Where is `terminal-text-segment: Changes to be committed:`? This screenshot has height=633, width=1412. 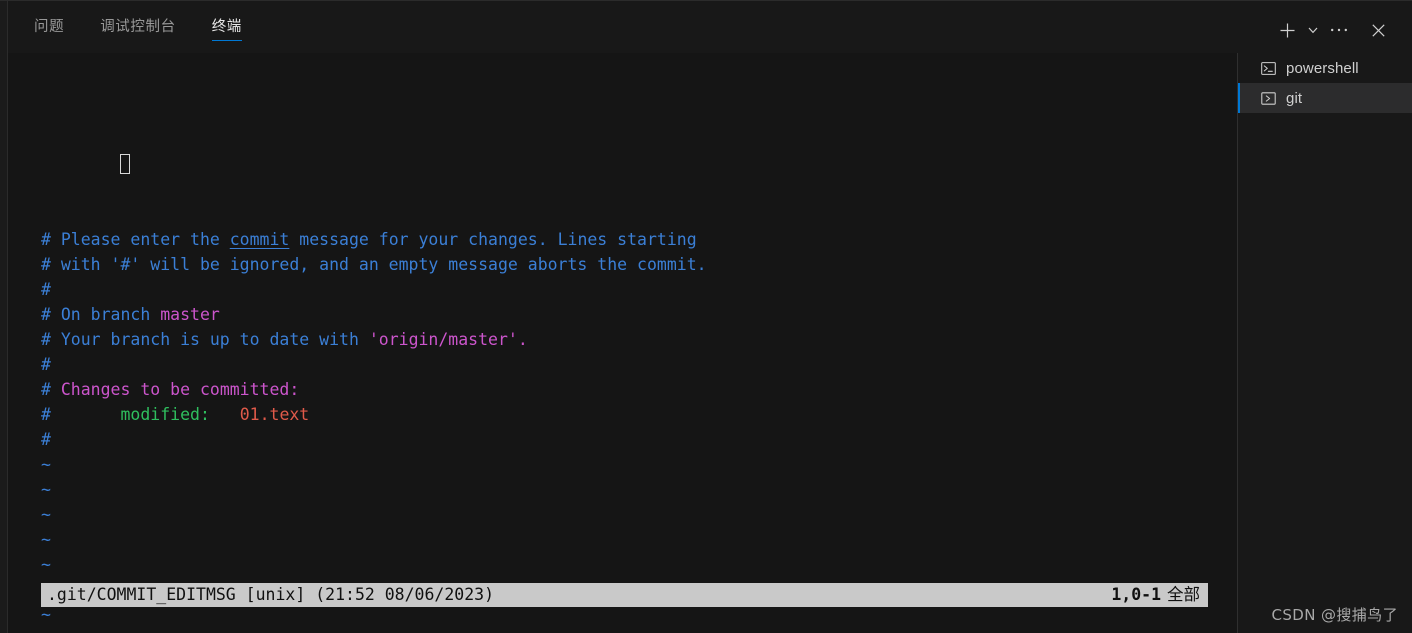
terminal-text-segment: Changes to be committed: is located at coordinates (180, 389).